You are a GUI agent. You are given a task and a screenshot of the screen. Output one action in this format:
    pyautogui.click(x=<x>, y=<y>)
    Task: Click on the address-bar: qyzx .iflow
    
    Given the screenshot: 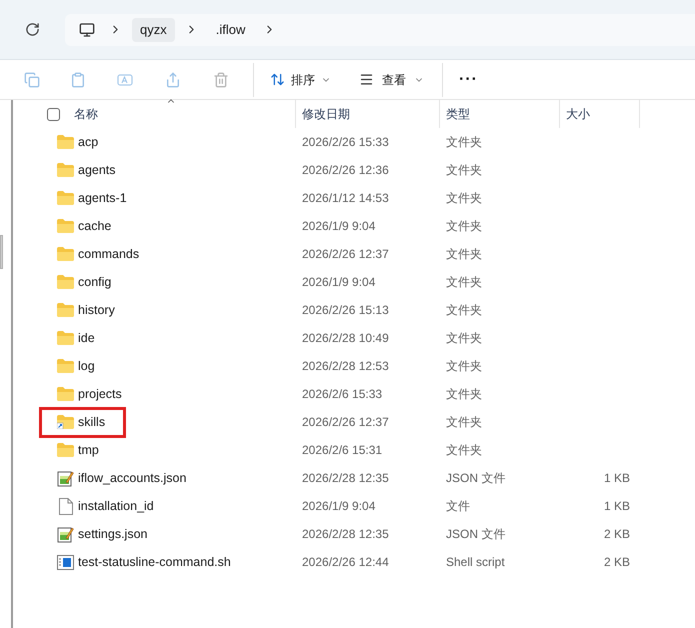 What is the action you would take?
    pyautogui.click(x=380, y=30)
    